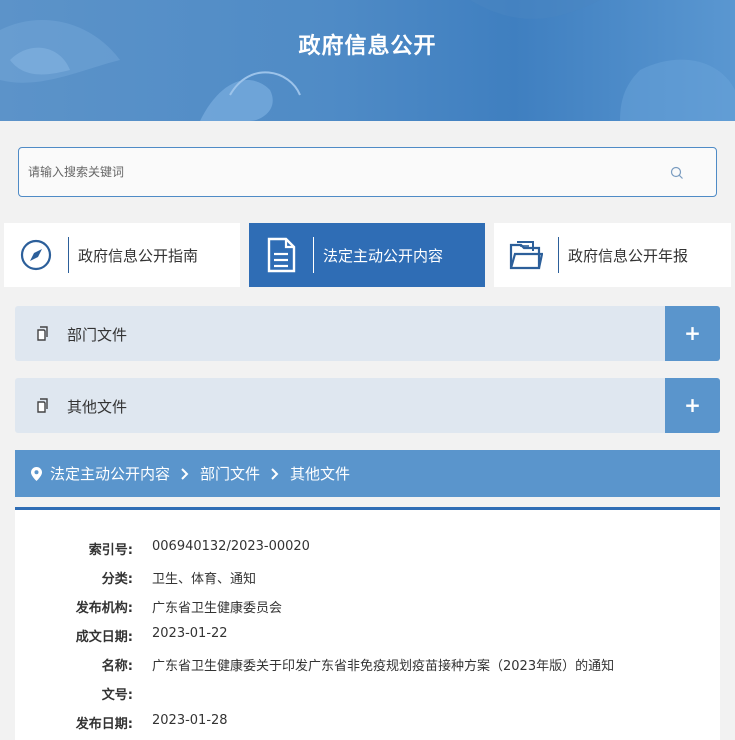 The height and width of the screenshot is (740, 735). Describe the element at coordinates (190, 633) in the screenshot. I see `meta-value: 2023-01-22` at that location.